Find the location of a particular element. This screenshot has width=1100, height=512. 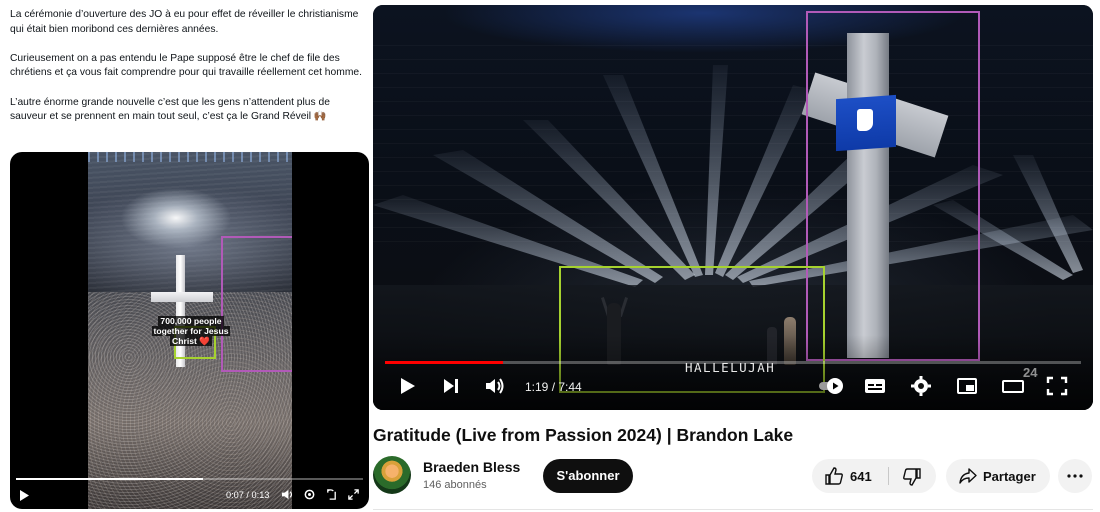

stadium-lights is located at coordinates (190, 157).